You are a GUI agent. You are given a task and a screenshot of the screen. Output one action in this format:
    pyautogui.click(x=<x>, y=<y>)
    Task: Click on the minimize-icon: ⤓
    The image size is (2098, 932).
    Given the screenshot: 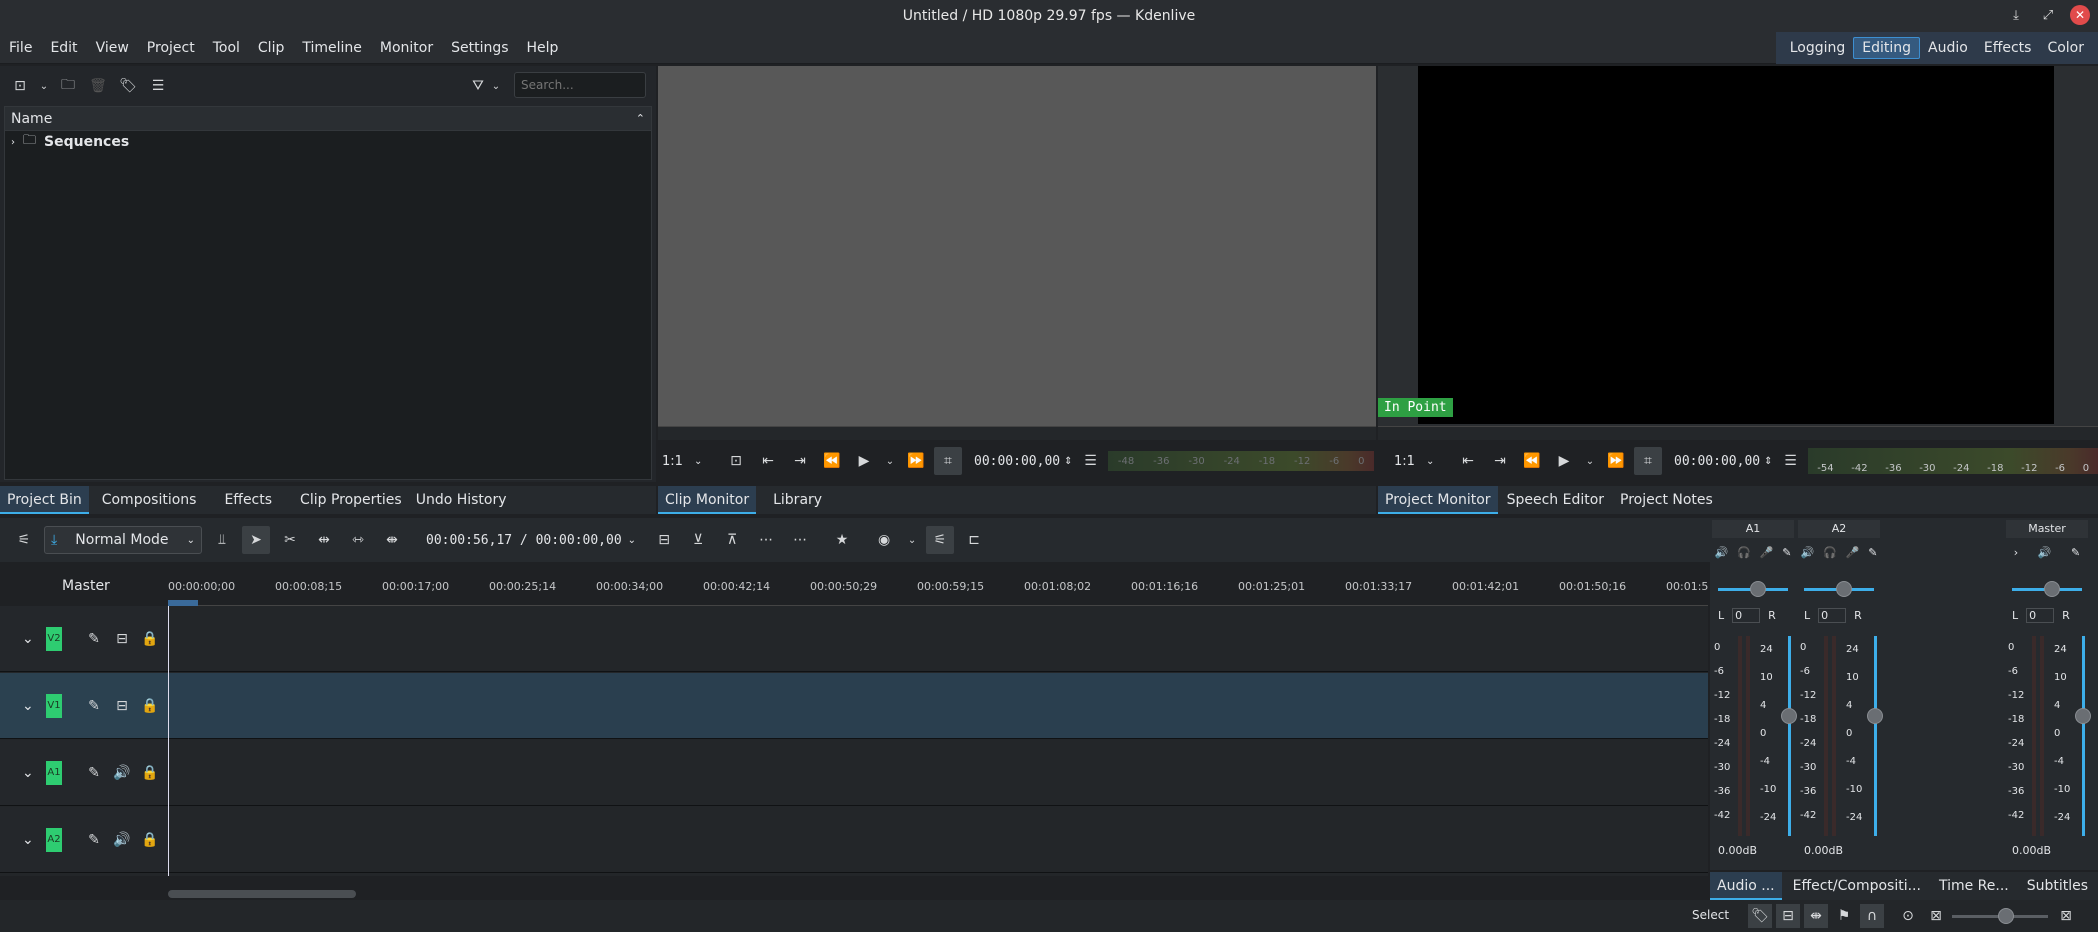 What is the action you would take?
    pyautogui.click(x=2016, y=15)
    